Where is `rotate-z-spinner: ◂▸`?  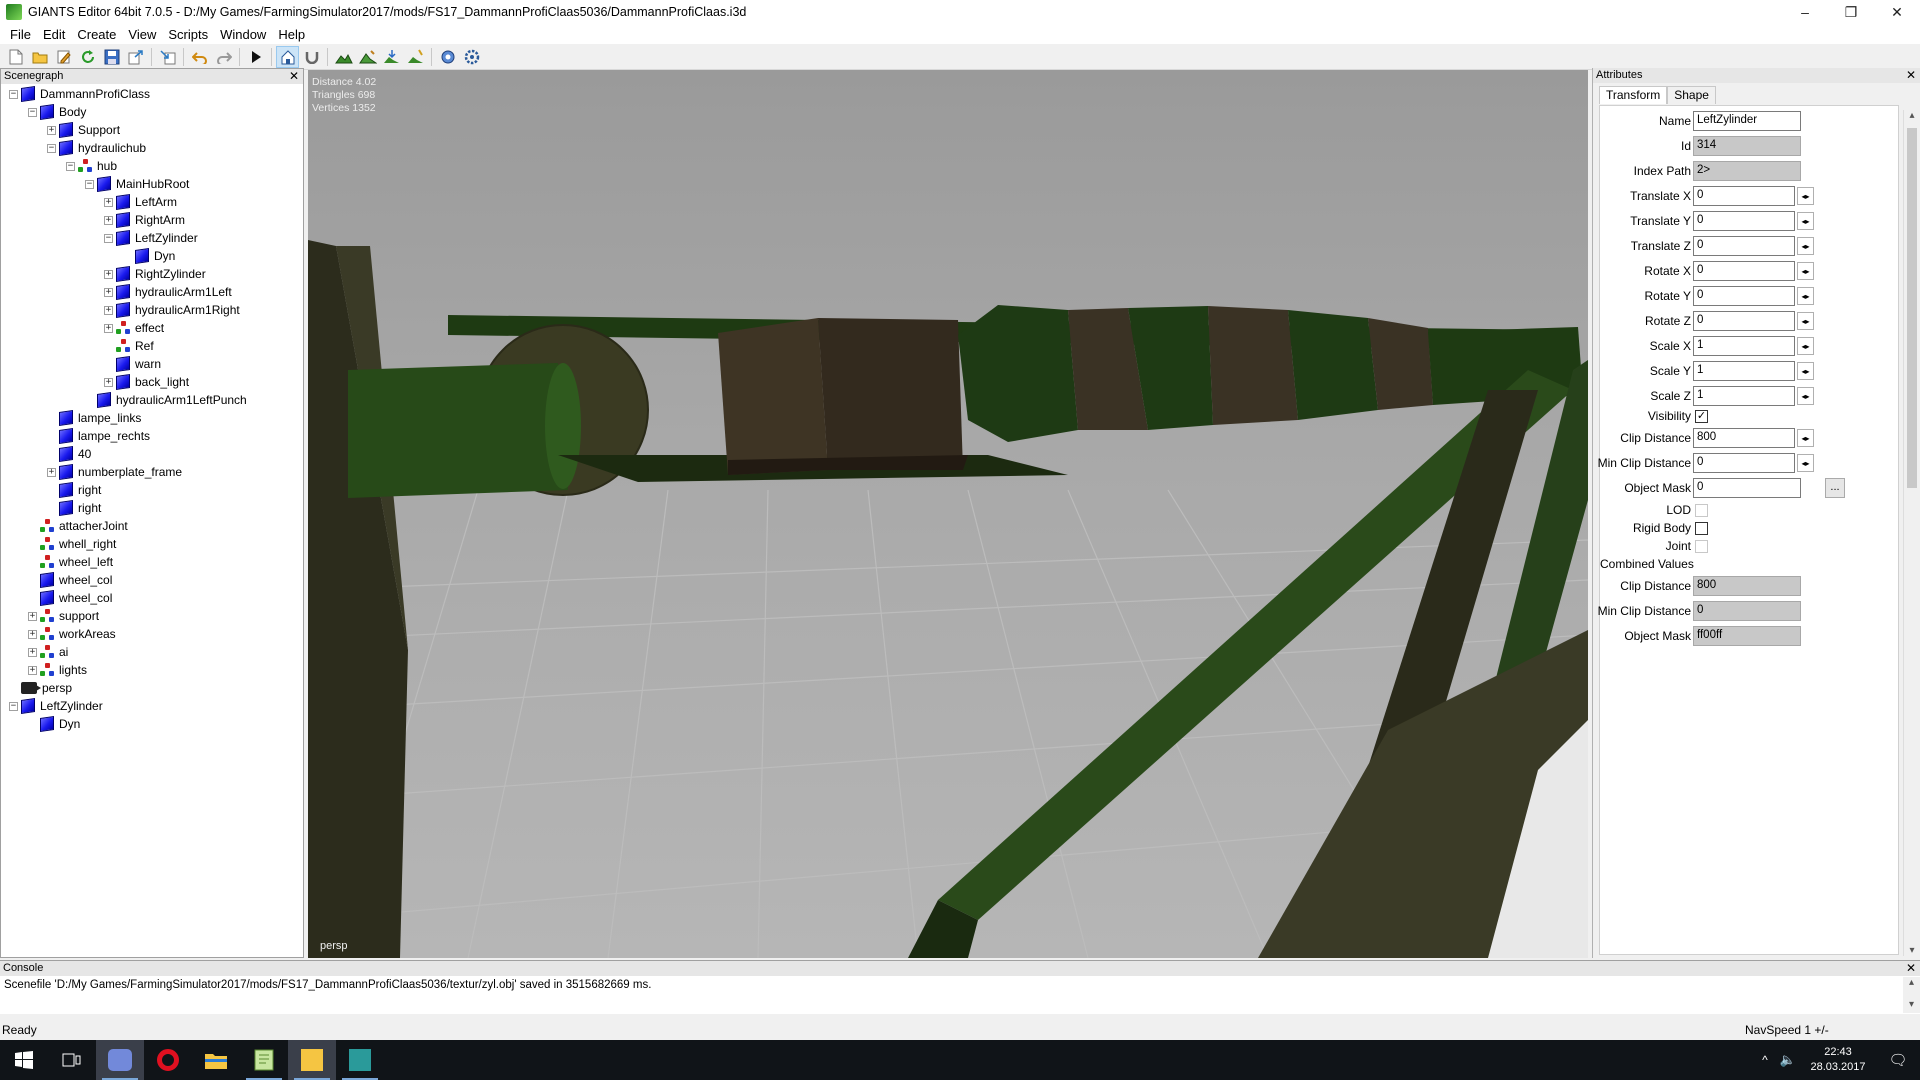
rotate-z-spinner: ◂▸ is located at coordinates (1805, 321).